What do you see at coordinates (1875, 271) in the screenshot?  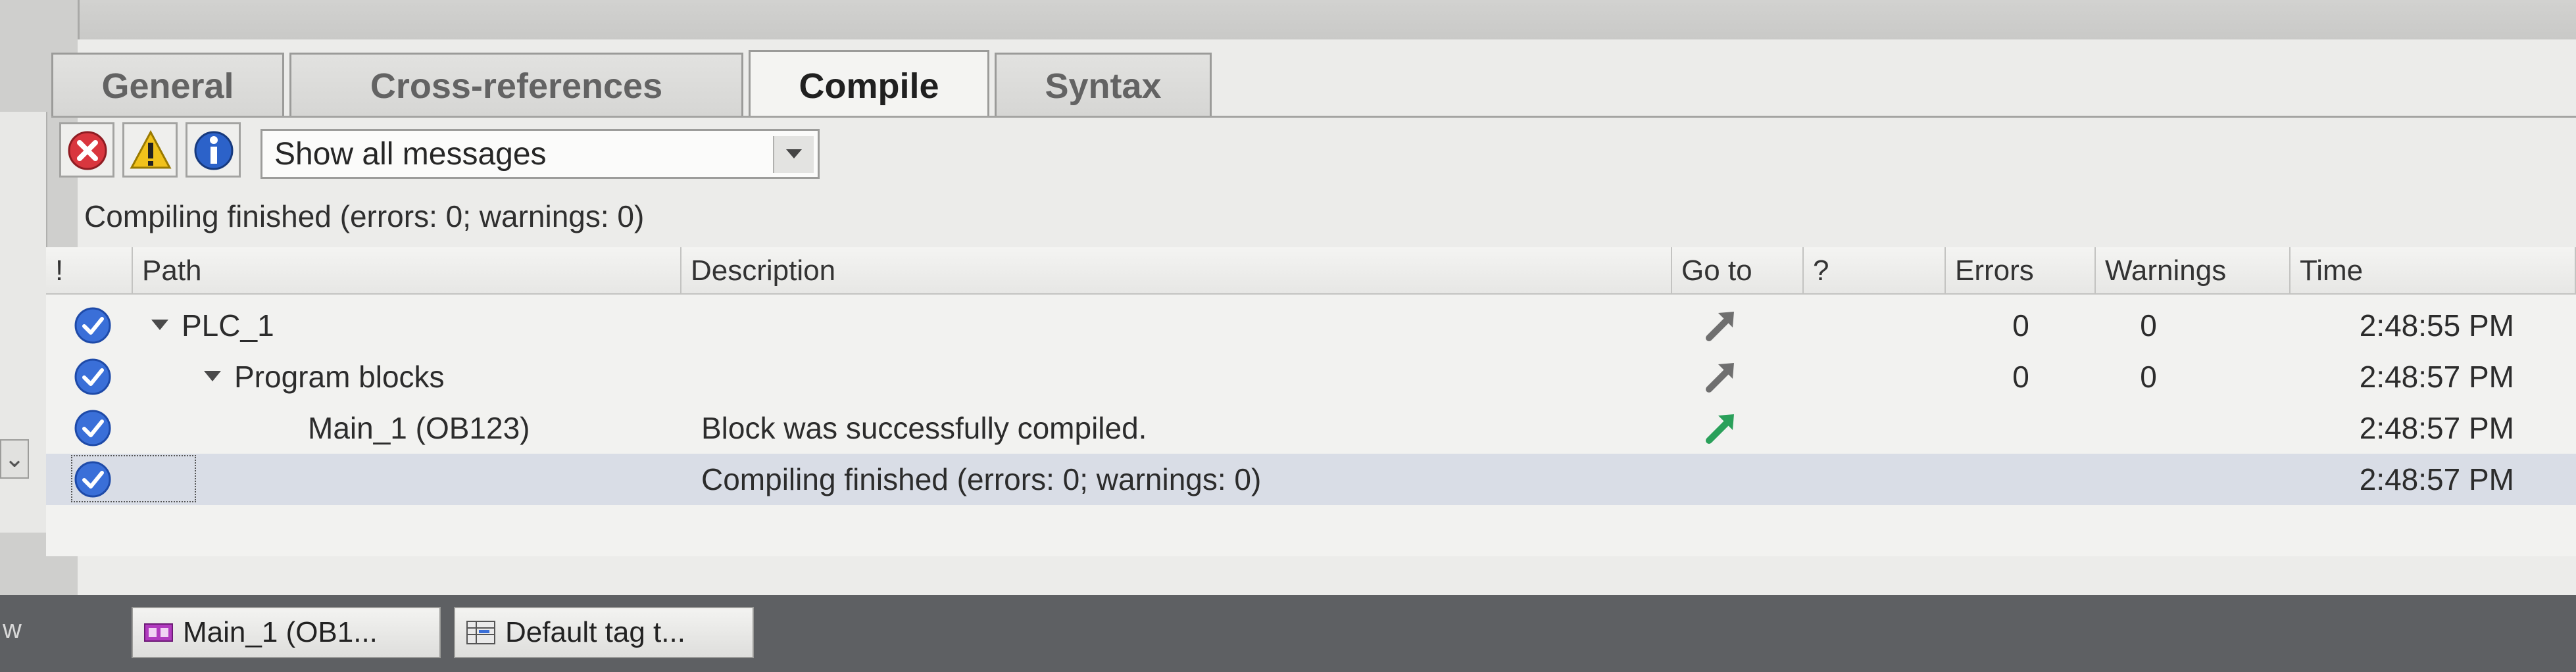 I see `column-header-help: ?` at bounding box center [1875, 271].